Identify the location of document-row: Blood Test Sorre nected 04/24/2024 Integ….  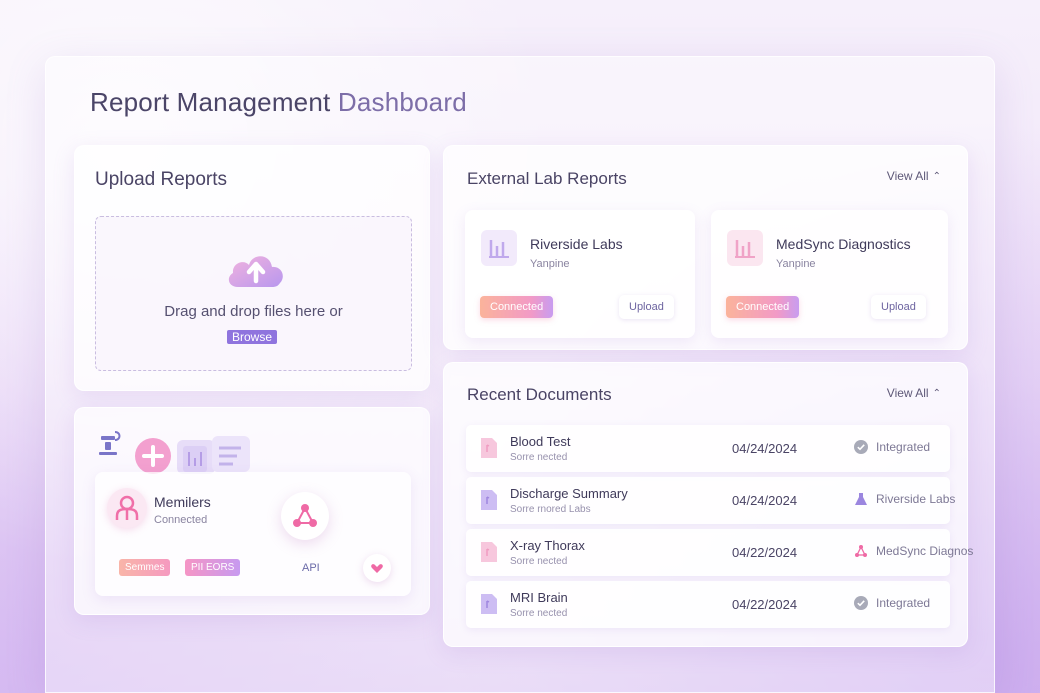
(708, 448).